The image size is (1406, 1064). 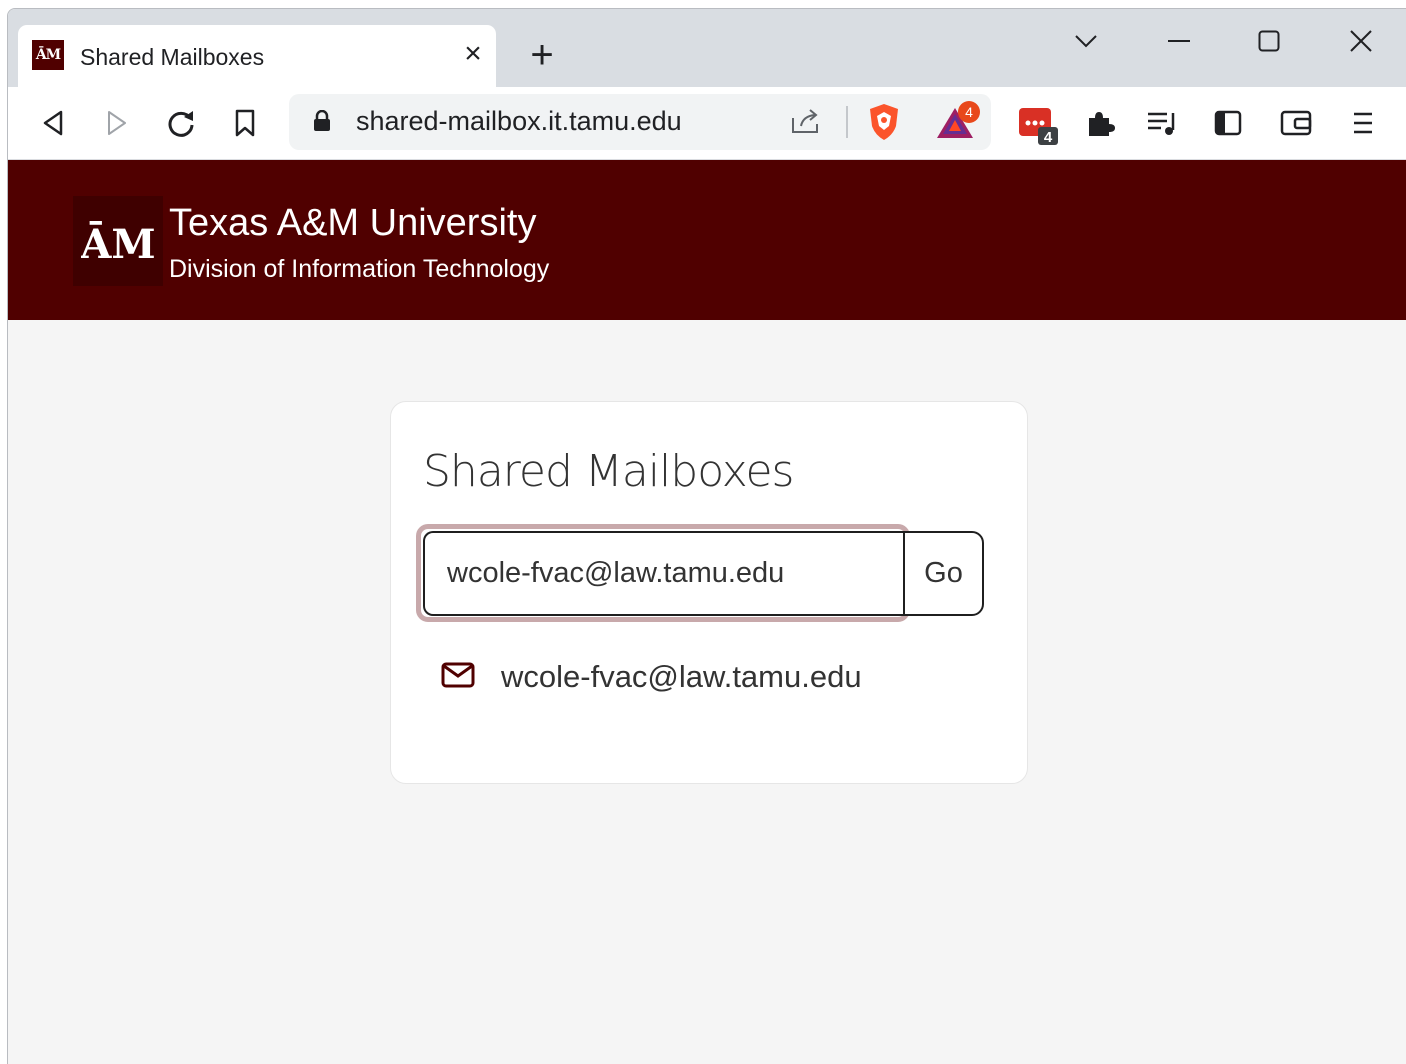 I want to click on brave-rewards-icon: 4, so click(x=959, y=123).